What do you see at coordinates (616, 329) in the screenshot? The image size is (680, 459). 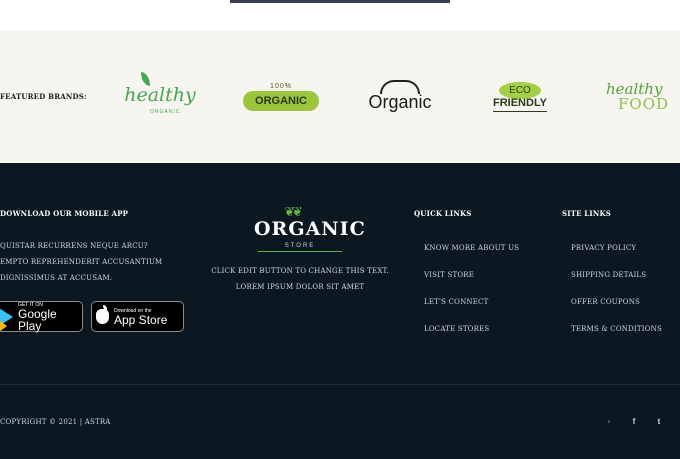 I see `site-link-terms: TERMS & CONDITIONS` at bounding box center [616, 329].